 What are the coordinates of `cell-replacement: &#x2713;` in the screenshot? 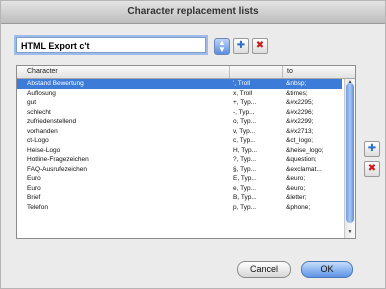 It's located at (300, 131).